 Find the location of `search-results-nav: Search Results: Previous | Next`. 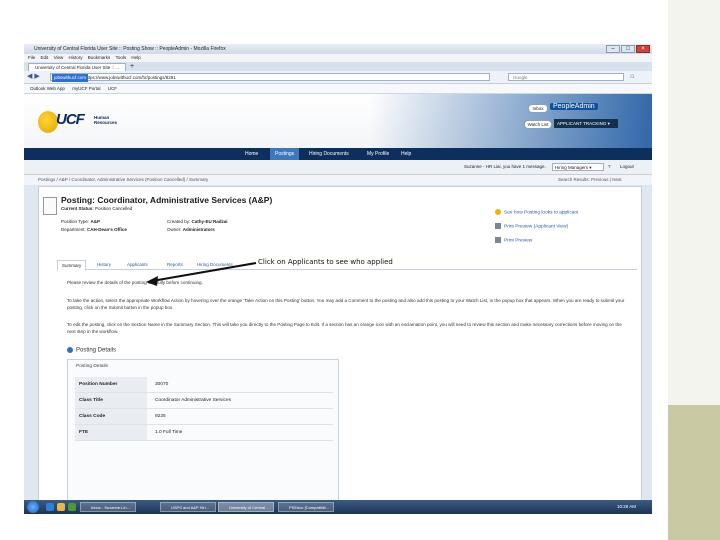

search-results-nav: Search Results: Previous | Next is located at coordinates (589, 180).